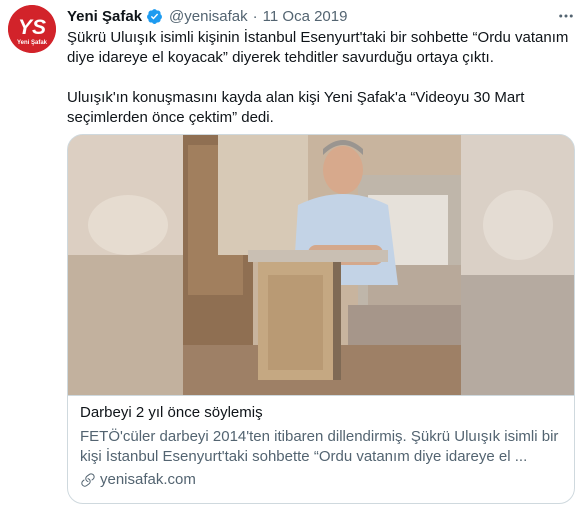 The width and height of the screenshot is (584, 513). I want to click on author-handle: @yenisafak, so click(208, 16).